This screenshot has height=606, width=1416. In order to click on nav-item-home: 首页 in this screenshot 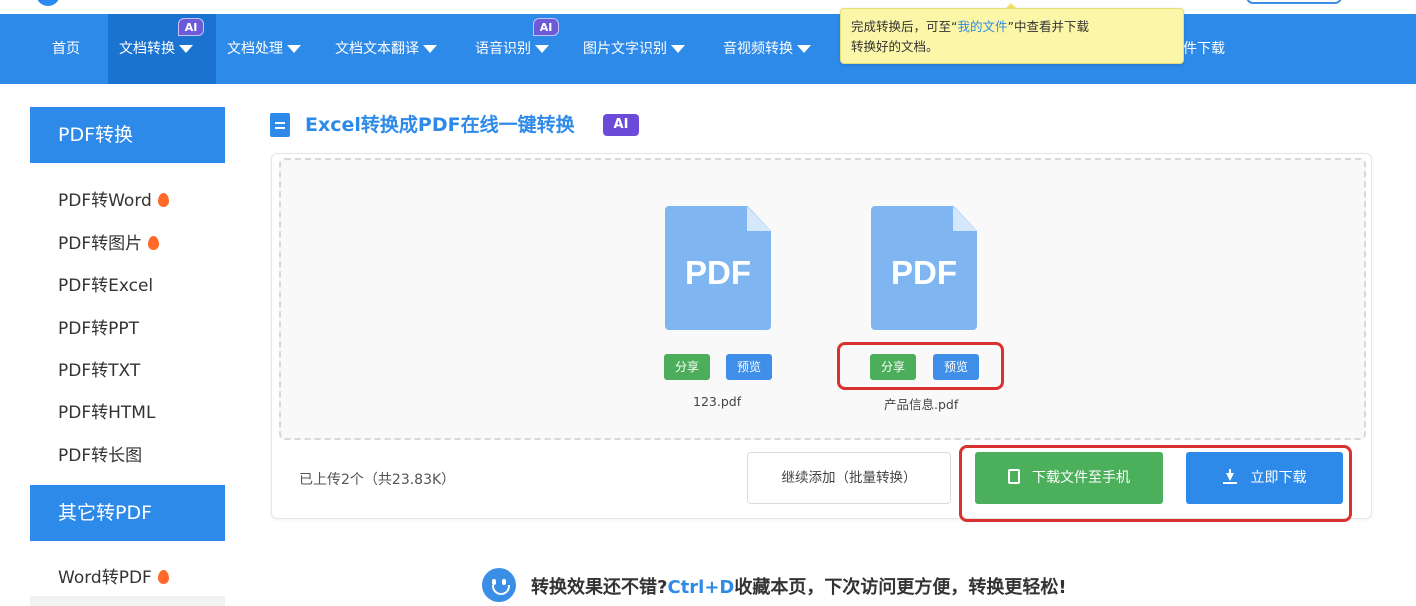, I will do `click(66, 49)`.